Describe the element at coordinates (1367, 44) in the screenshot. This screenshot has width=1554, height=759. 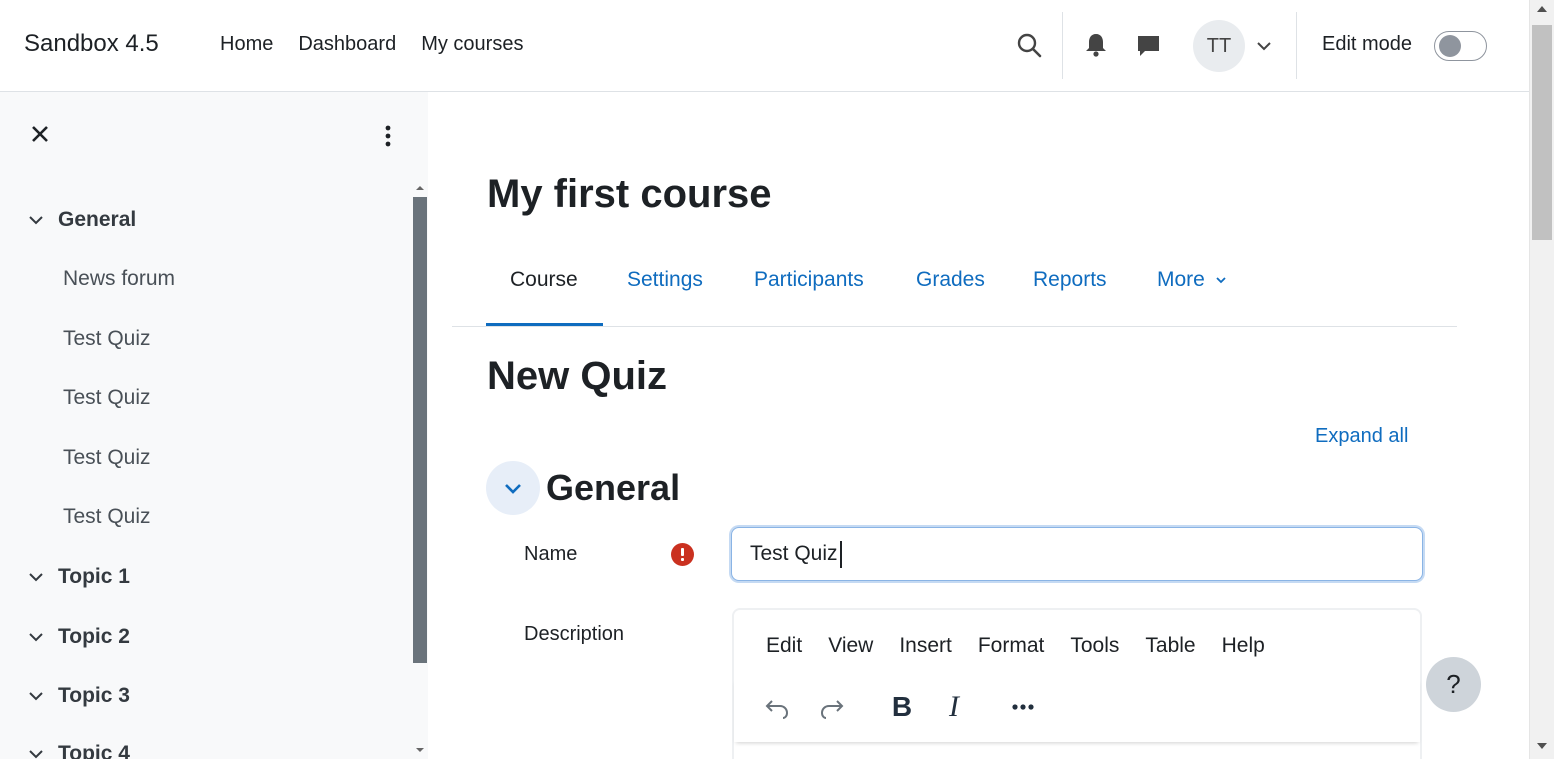
I see `edit-mode-label: Edit mode` at that location.